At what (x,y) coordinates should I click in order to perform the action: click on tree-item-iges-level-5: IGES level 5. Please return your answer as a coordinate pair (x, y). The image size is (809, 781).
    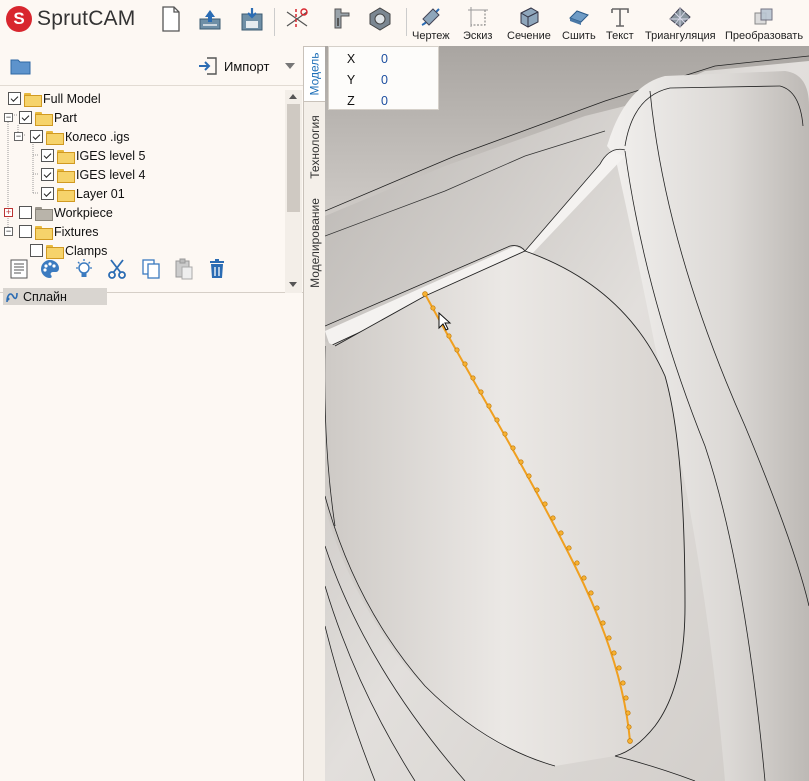
    Looking at the image, I should click on (93, 155).